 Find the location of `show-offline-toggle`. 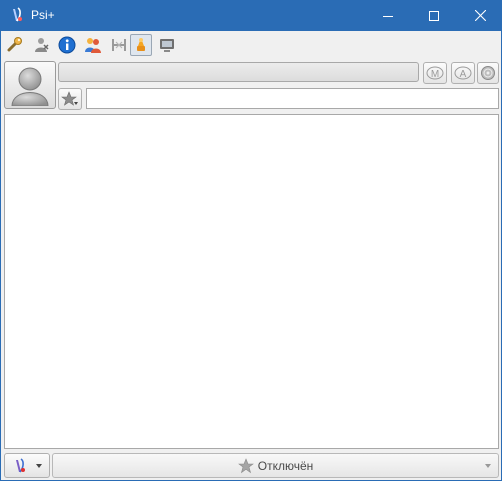

show-offline-toggle is located at coordinates (141, 45).